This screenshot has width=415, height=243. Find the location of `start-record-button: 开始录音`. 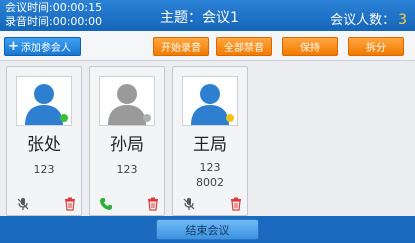

start-record-button: 开始录音 is located at coordinates (181, 46).